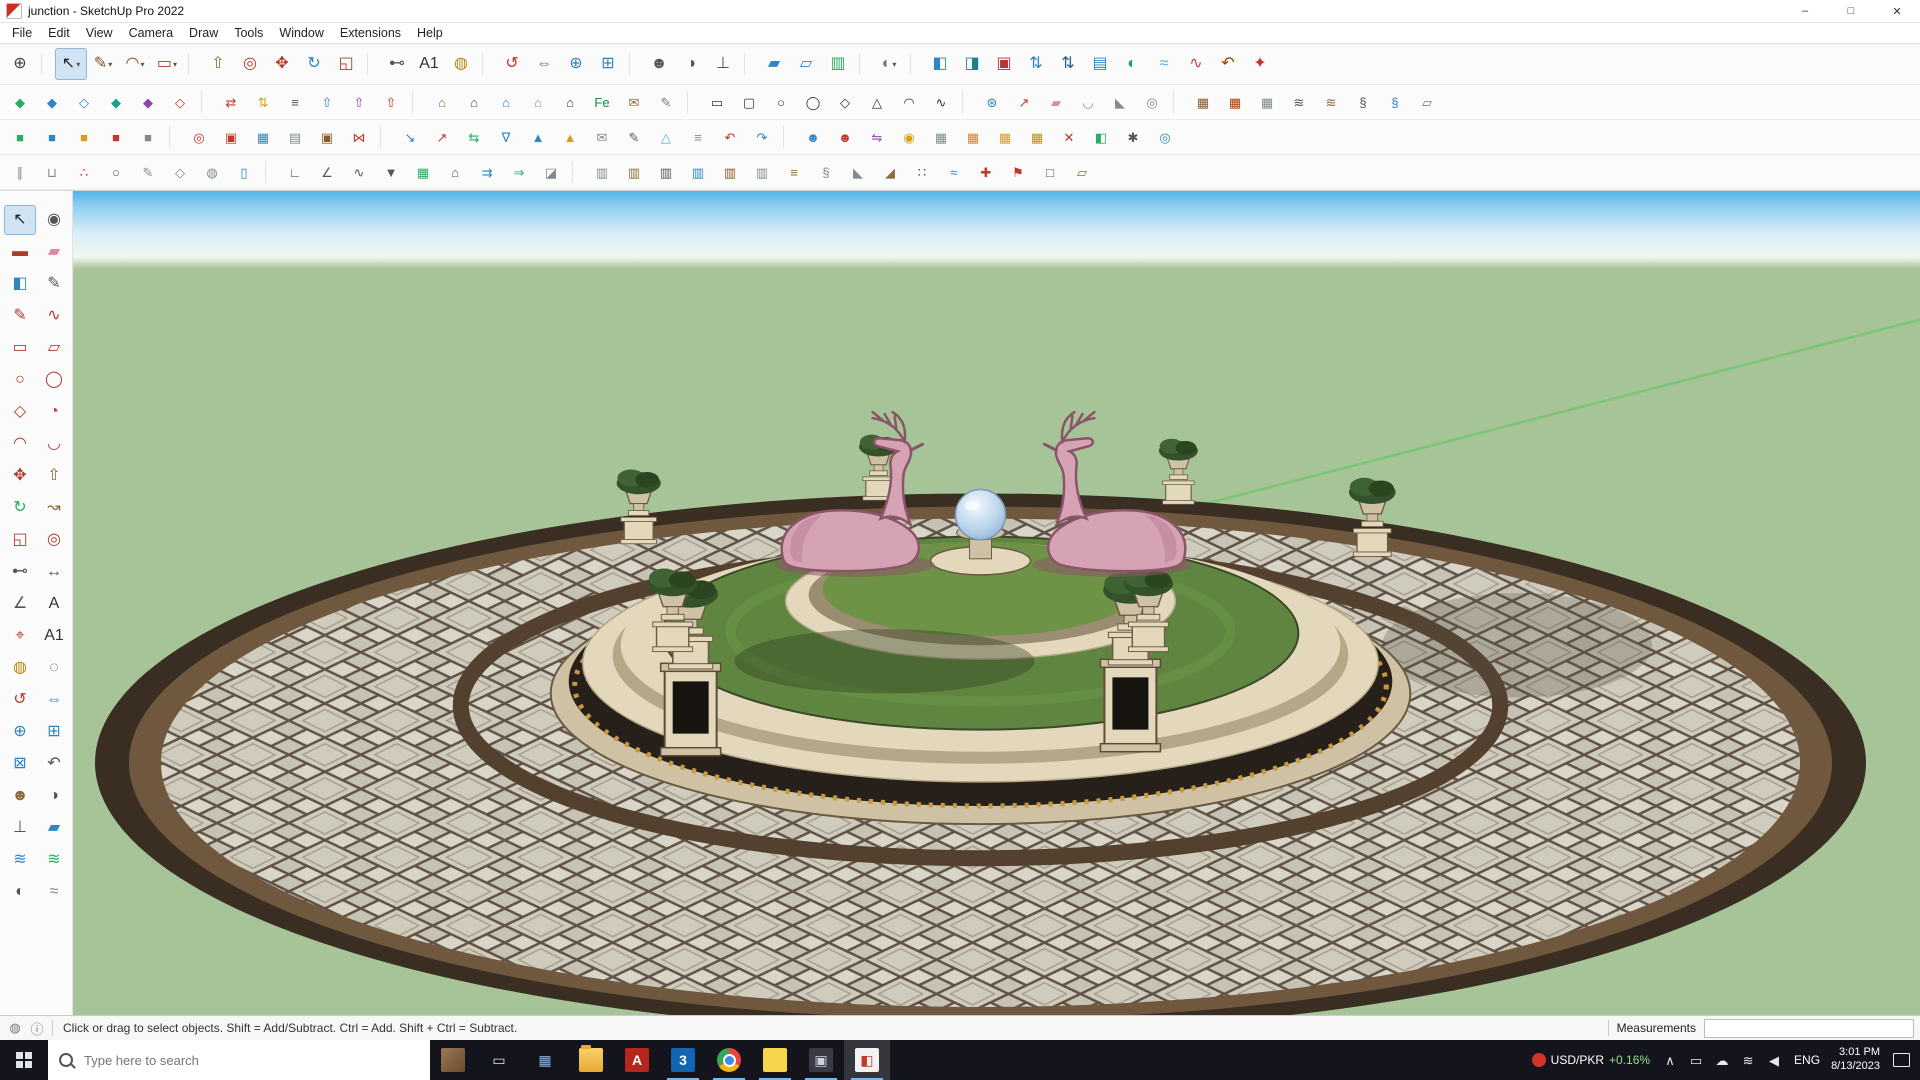 The width and height of the screenshot is (1920, 1080). What do you see at coordinates (59, 33) in the screenshot?
I see `menu-edit: Edit` at bounding box center [59, 33].